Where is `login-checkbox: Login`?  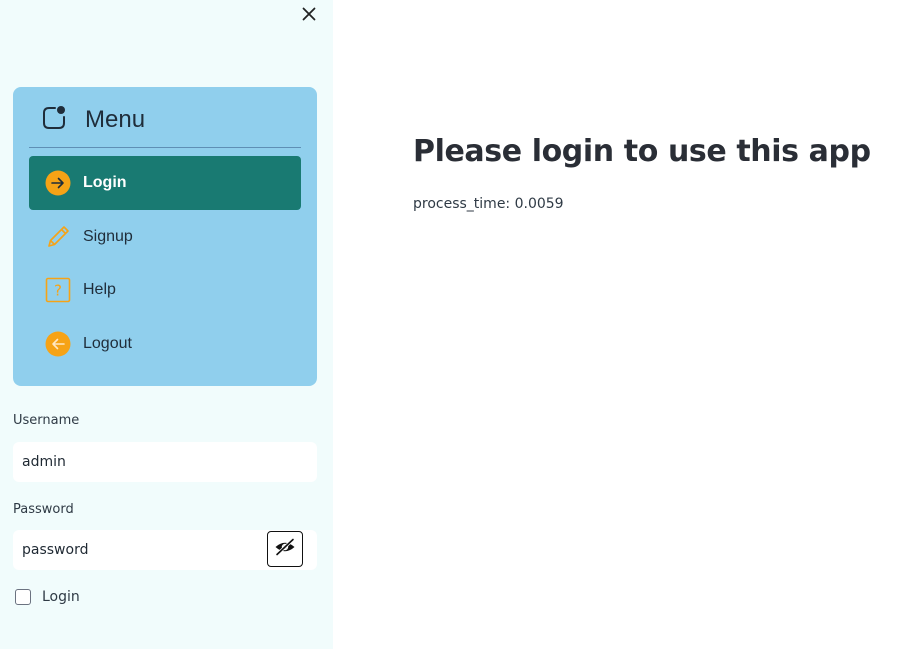 login-checkbox: Login is located at coordinates (47, 597).